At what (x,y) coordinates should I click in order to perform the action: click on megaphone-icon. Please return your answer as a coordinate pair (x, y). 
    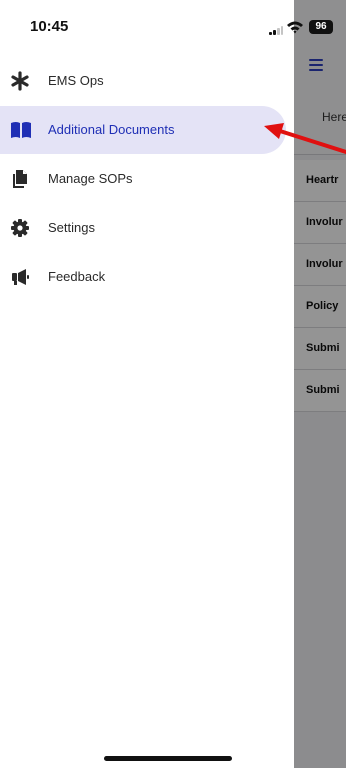
    Looking at the image, I should click on (20, 277).